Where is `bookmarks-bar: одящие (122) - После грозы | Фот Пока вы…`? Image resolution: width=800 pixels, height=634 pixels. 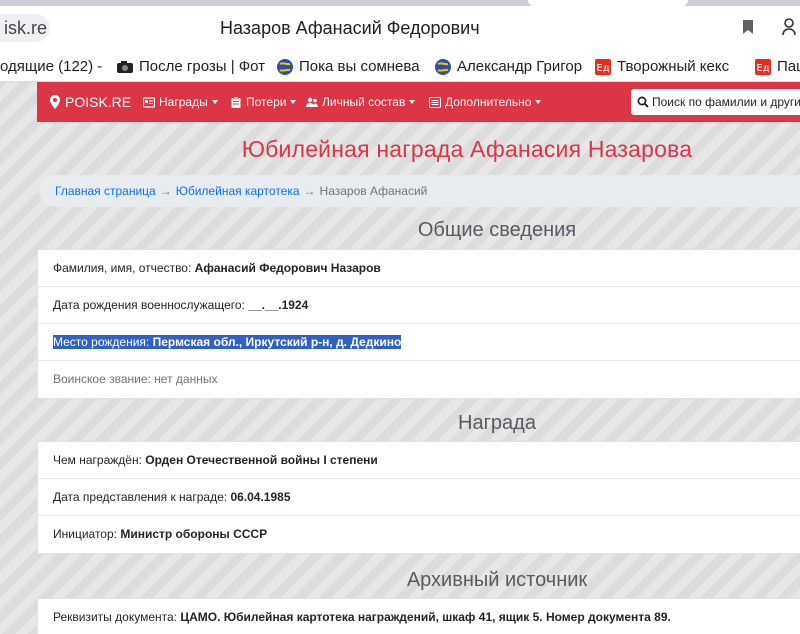
bookmarks-bar: одящие (122) - После грозы | Фот Пока вы… is located at coordinates (400, 67).